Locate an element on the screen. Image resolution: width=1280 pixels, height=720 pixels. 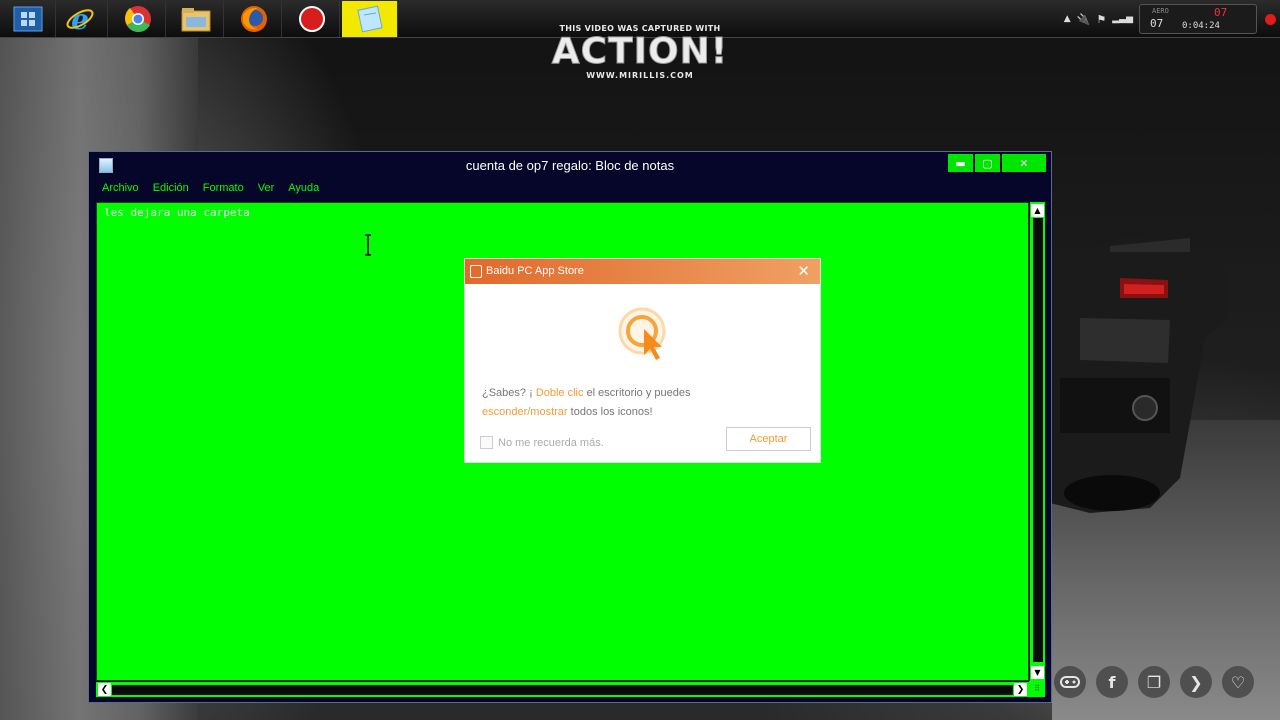
horizontal-scrollbar: ❮ ❯ is located at coordinates (562, 689).